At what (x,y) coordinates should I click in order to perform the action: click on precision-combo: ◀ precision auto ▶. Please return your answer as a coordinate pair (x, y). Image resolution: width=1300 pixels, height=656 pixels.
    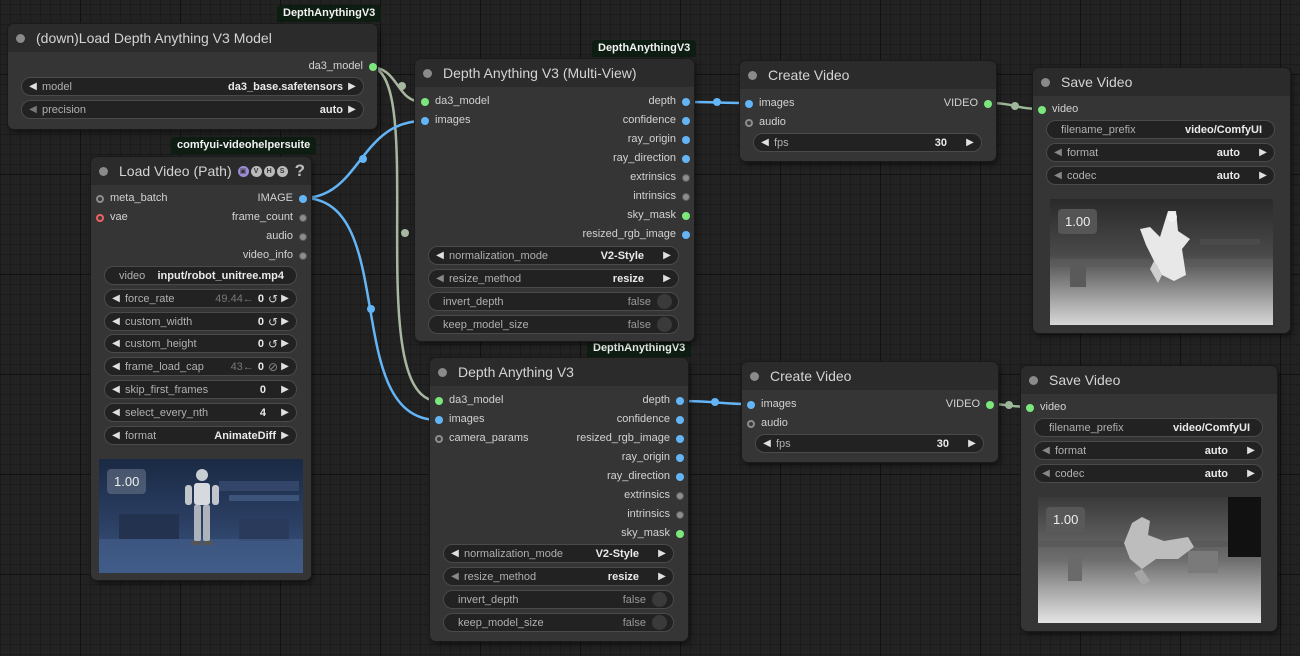
    Looking at the image, I should click on (192, 109).